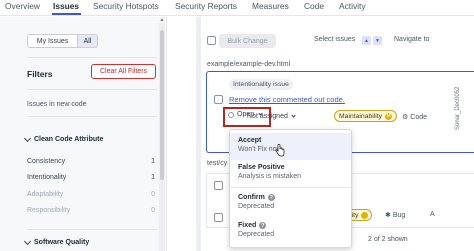 The width and height of the screenshot is (474, 251). What do you see at coordinates (47, 177) in the screenshot?
I see `facet-label: Intentionality` at bounding box center [47, 177].